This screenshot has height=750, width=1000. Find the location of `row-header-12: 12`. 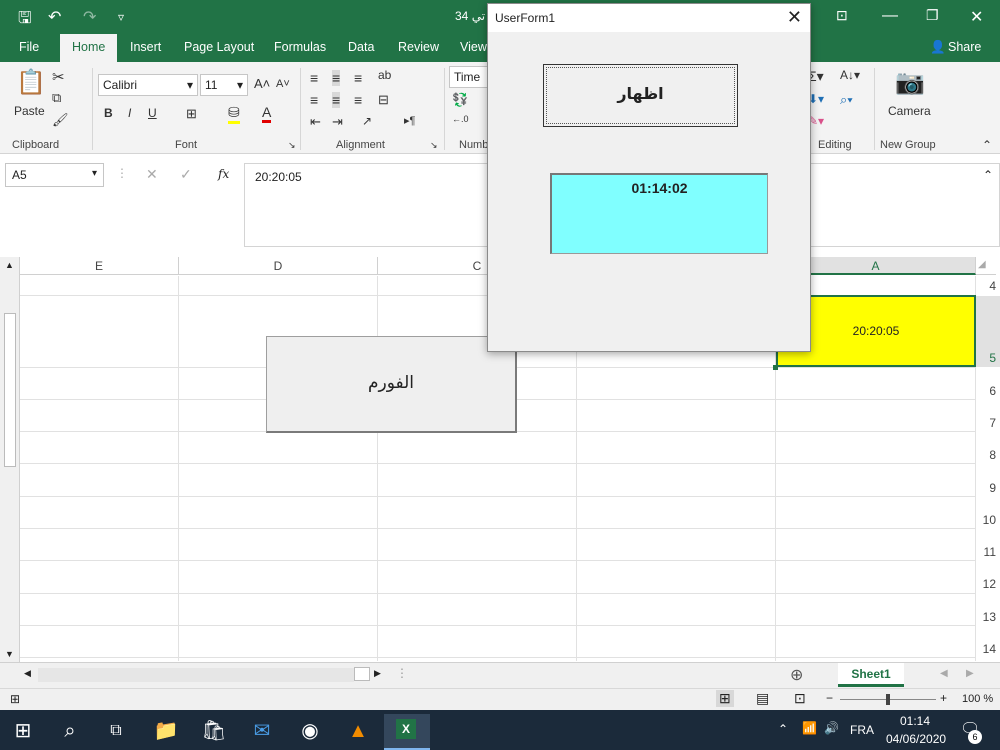

row-header-12: 12 is located at coordinates (988, 584).